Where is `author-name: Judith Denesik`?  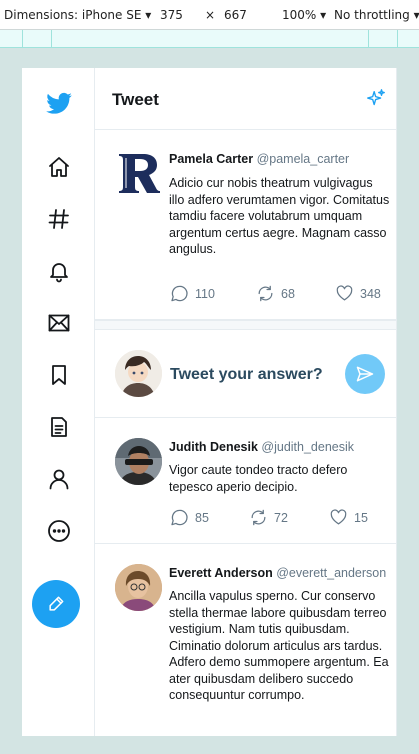 author-name: Judith Denesik is located at coordinates (213, 447).